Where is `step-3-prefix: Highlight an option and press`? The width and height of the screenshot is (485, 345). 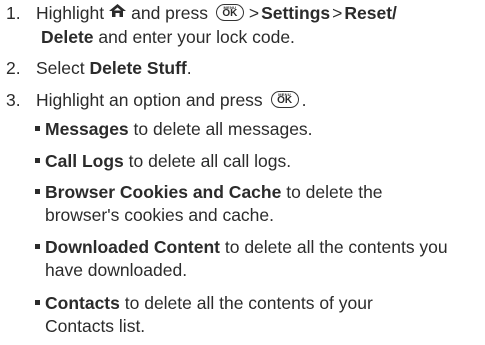
step-3-prefix: Highlight an option and press is located at coordinates (149, 100).